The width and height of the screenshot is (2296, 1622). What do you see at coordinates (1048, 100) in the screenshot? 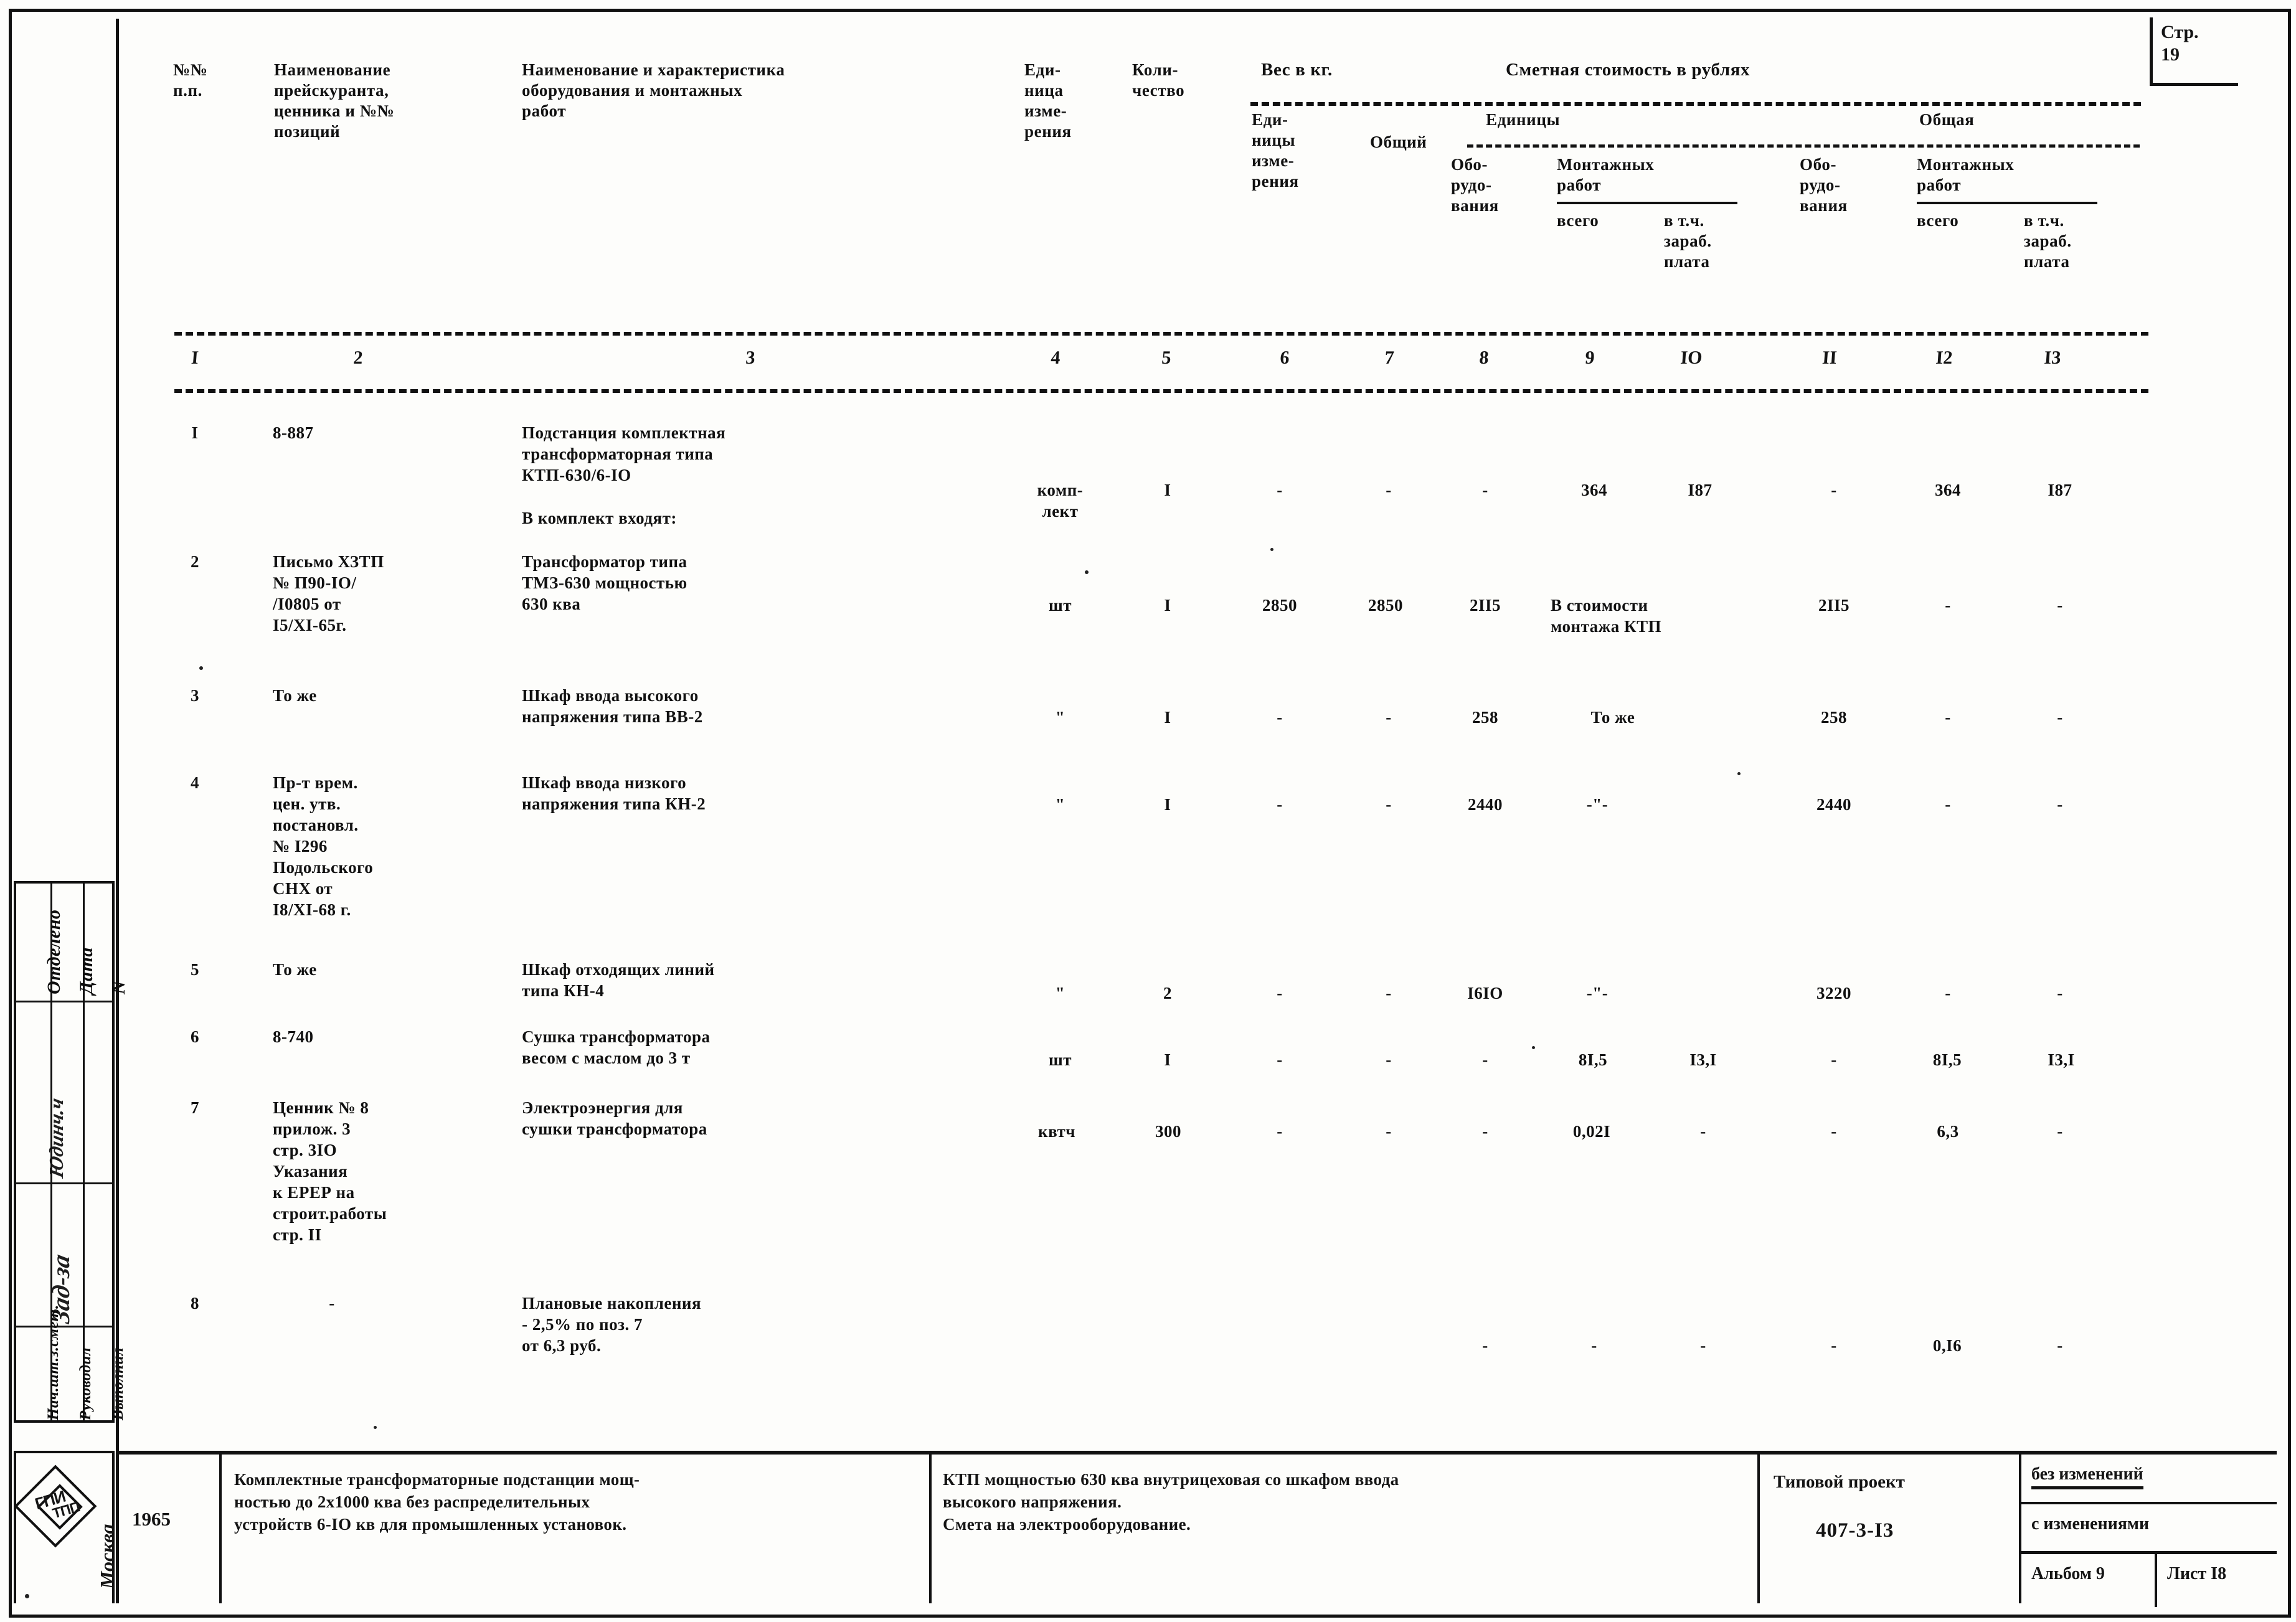
I see `header-col-4: Еди- ница изме- рения` at bounding box center [1048, 100].